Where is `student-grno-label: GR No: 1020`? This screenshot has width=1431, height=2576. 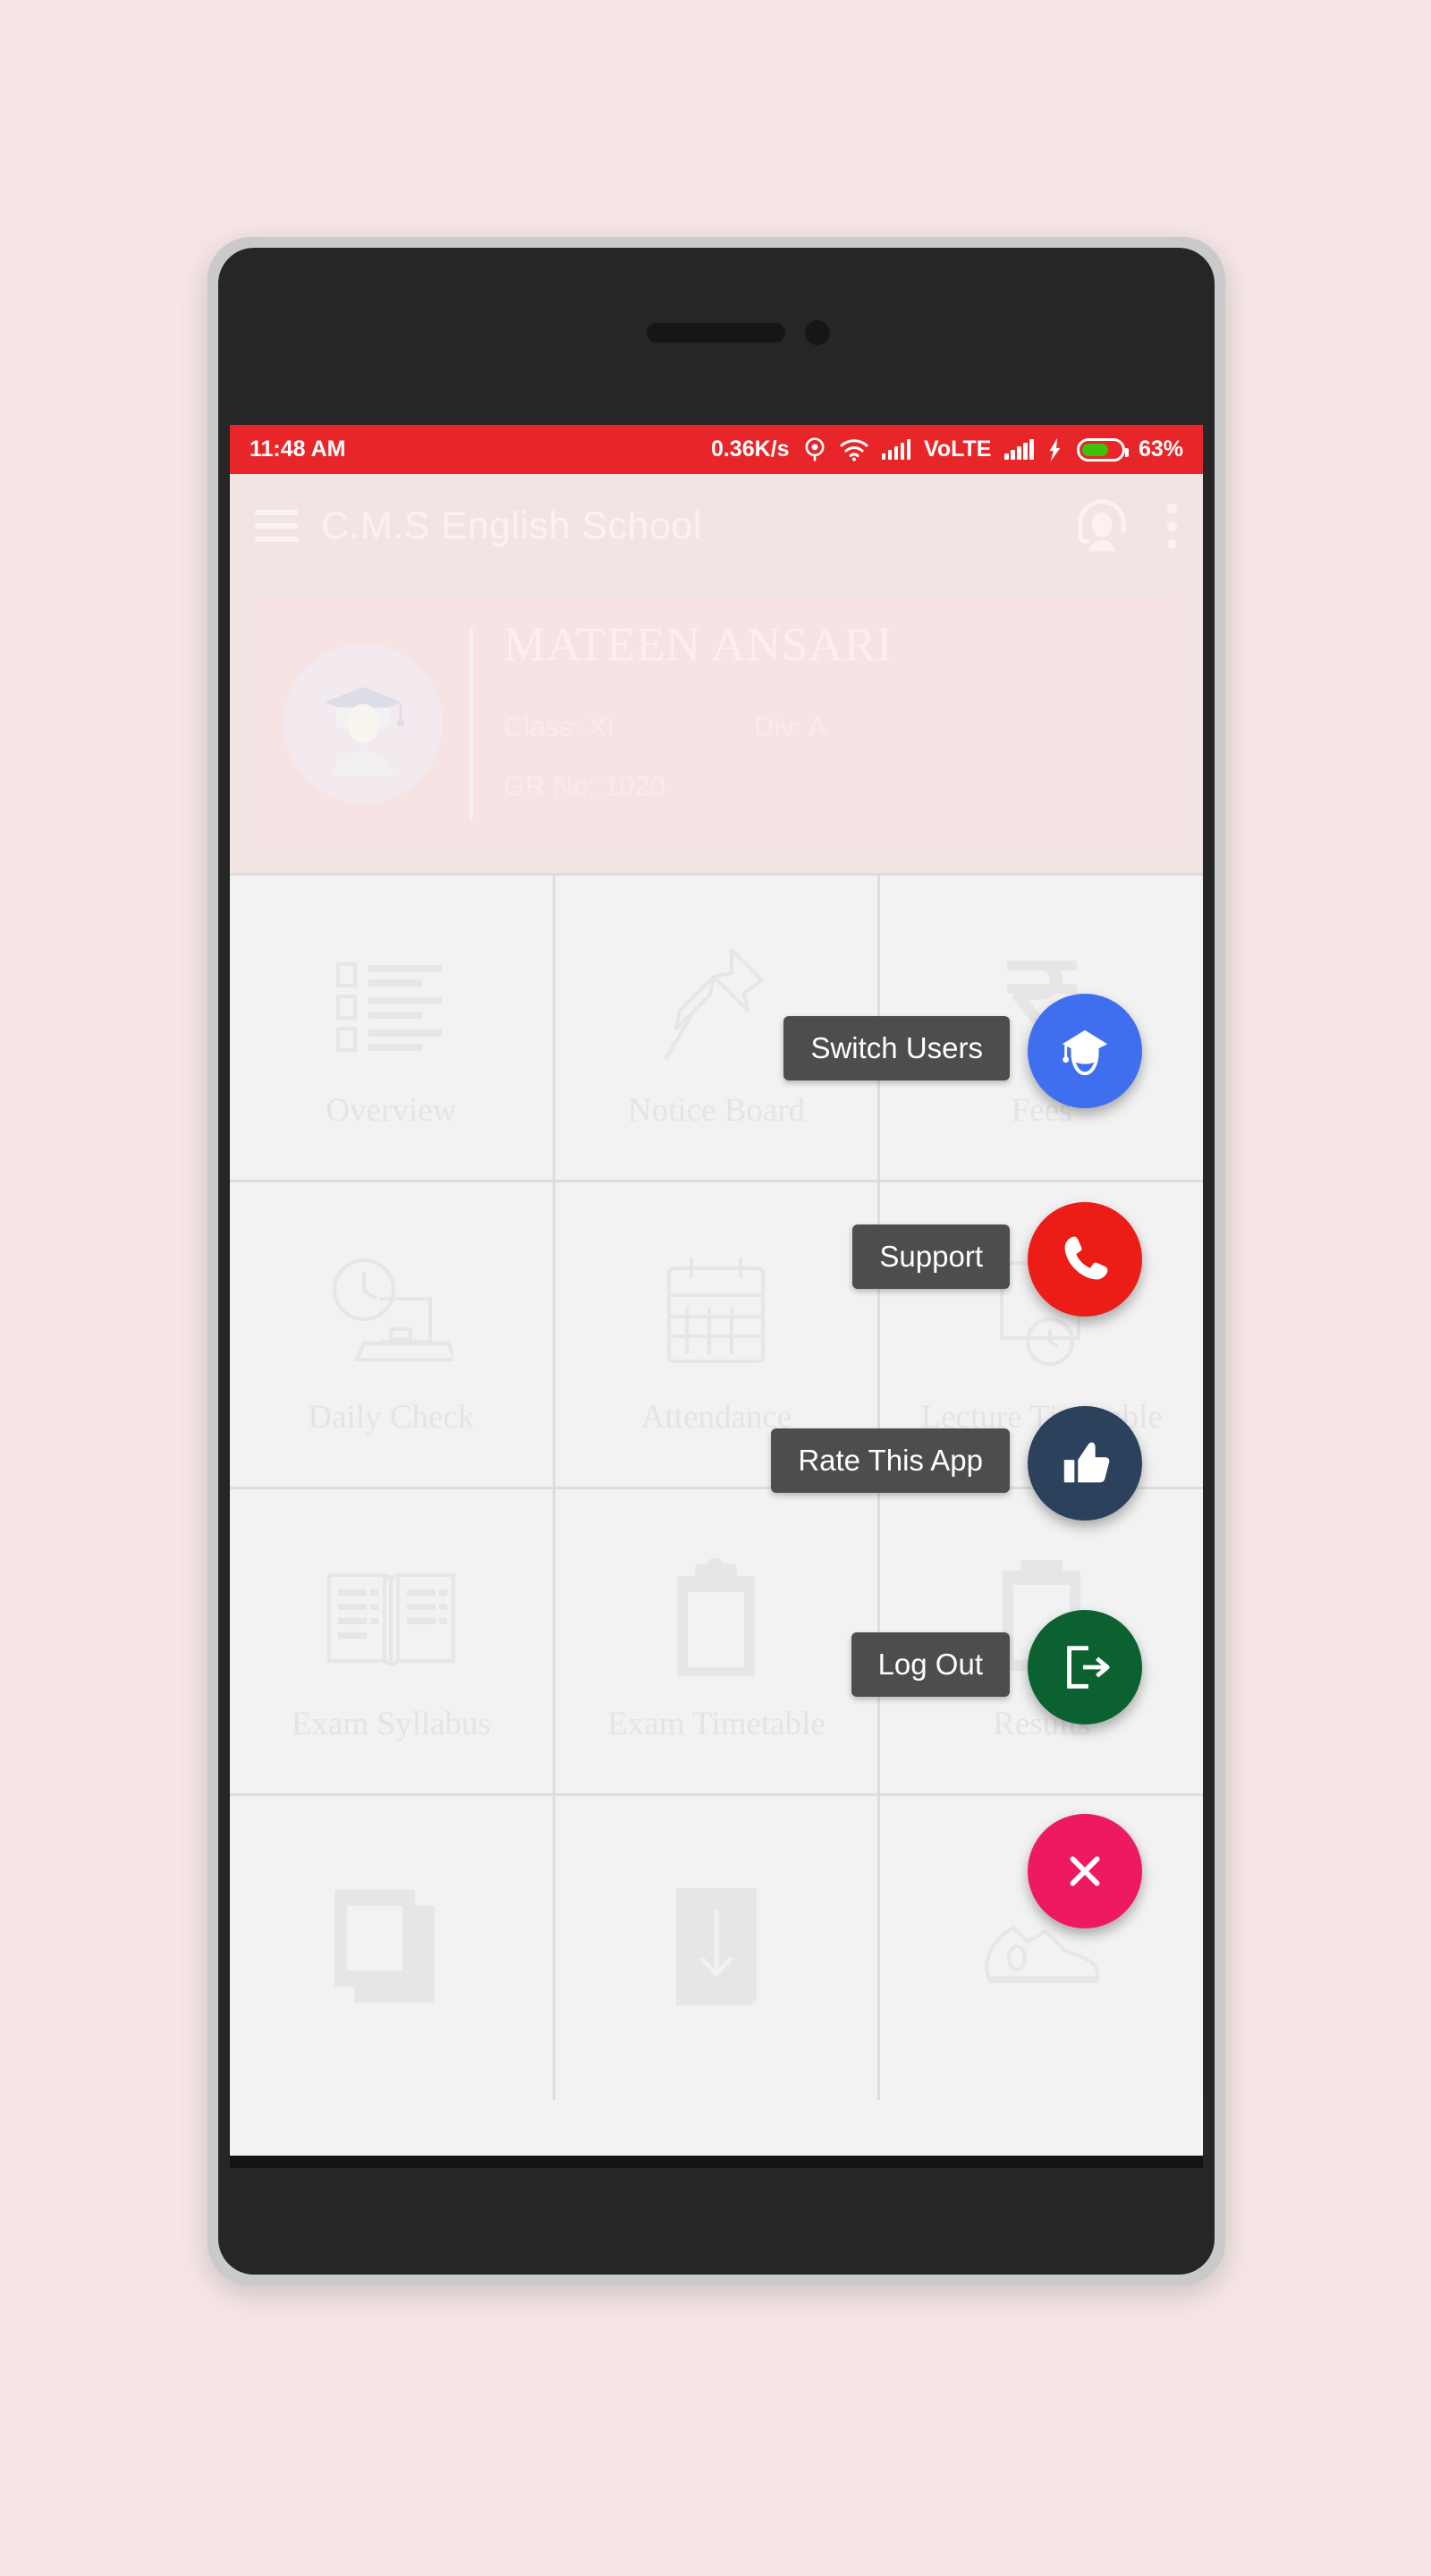 student-grno-label: GR No: 1020 is located at coordinates (585, 785).